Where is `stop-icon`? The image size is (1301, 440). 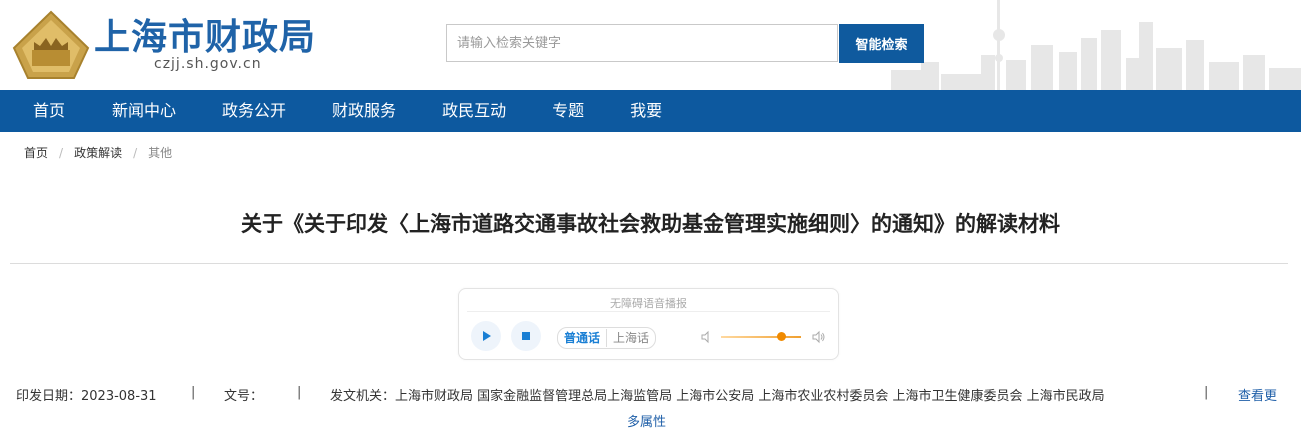
stop-icon is located at coordinates (526, 336).